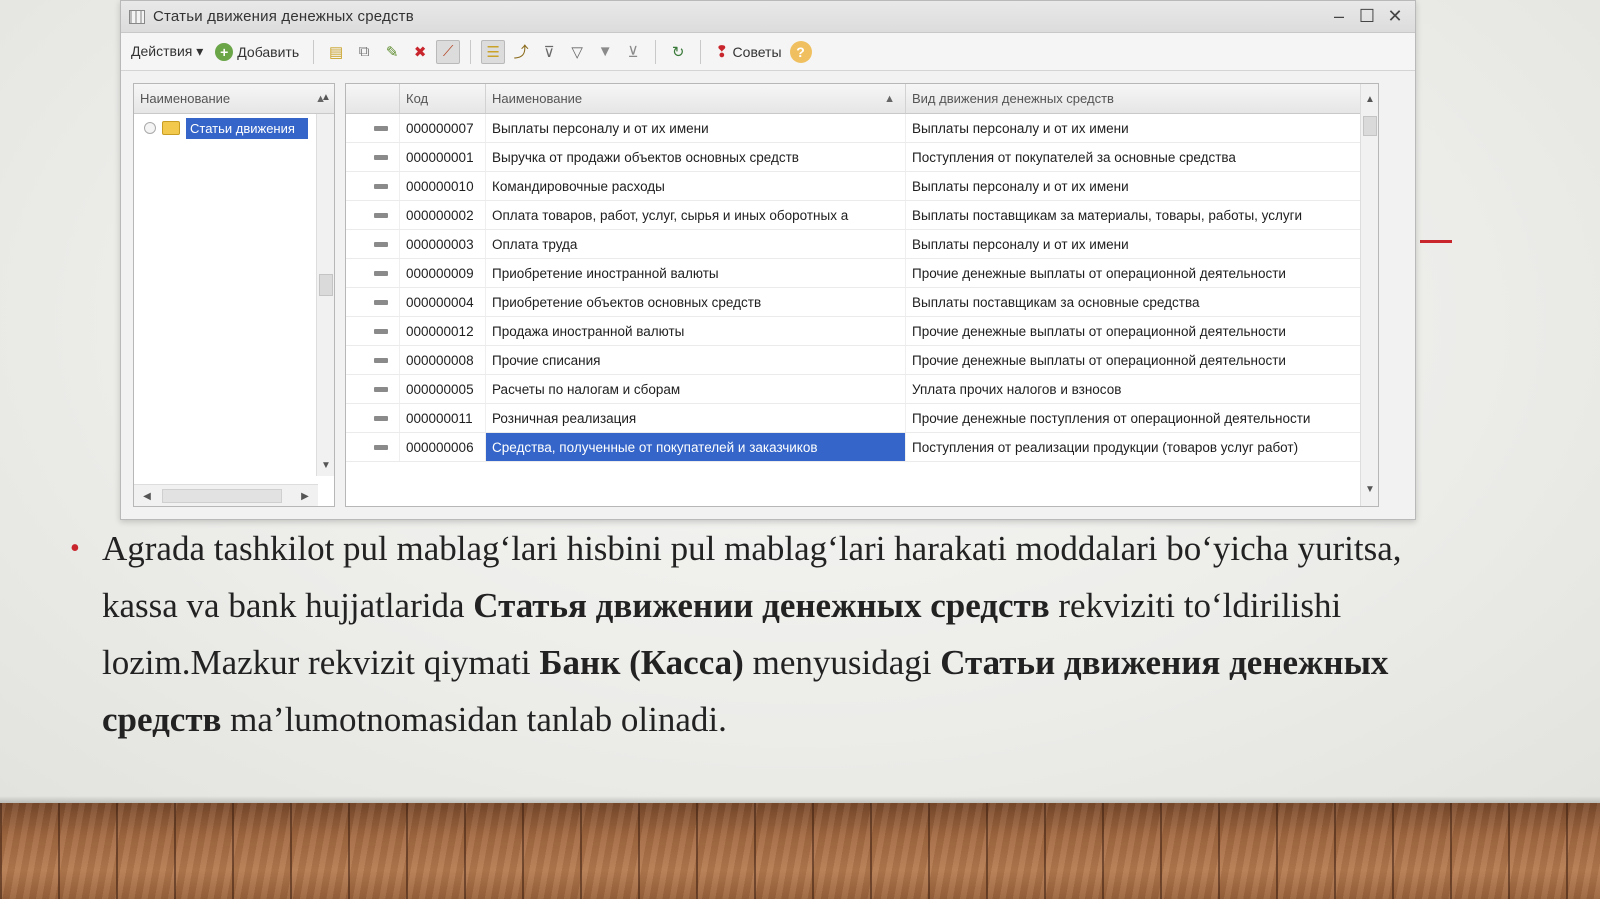 The height and width of the screenshot is (899, 1600). What do you see at coordinates (336, 52) in the screenshot?
I see `add-folder-icon: ▤` at bounding box center [336, 52].